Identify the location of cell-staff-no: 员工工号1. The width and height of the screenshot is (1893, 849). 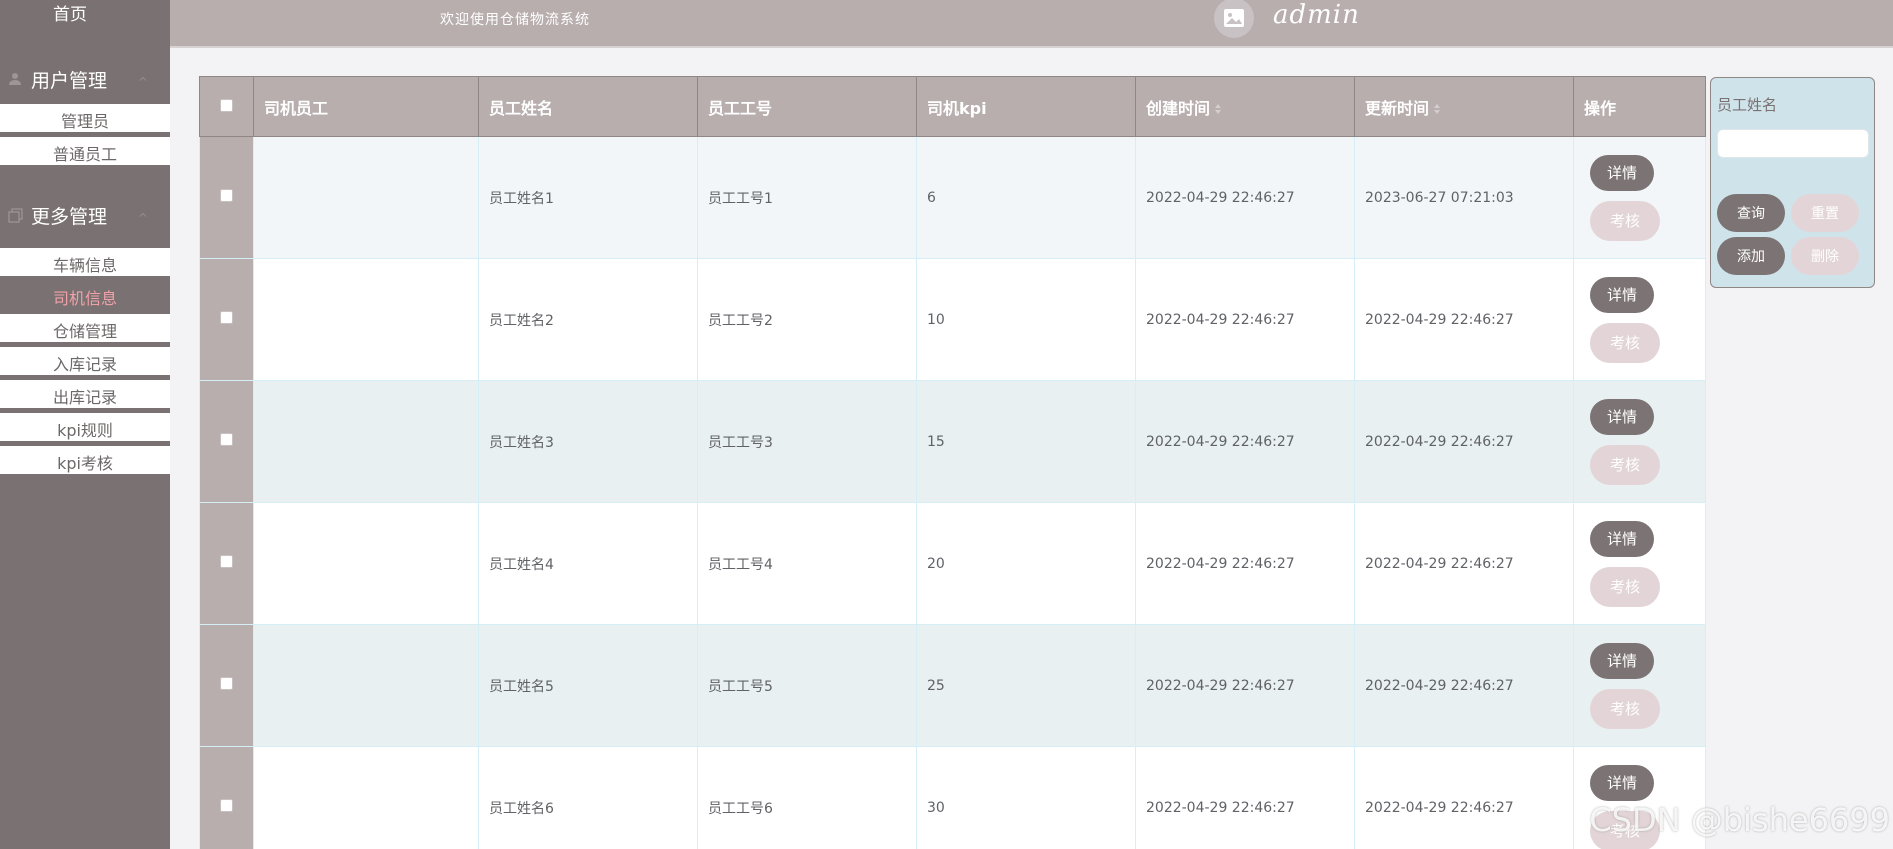
(807, 197).